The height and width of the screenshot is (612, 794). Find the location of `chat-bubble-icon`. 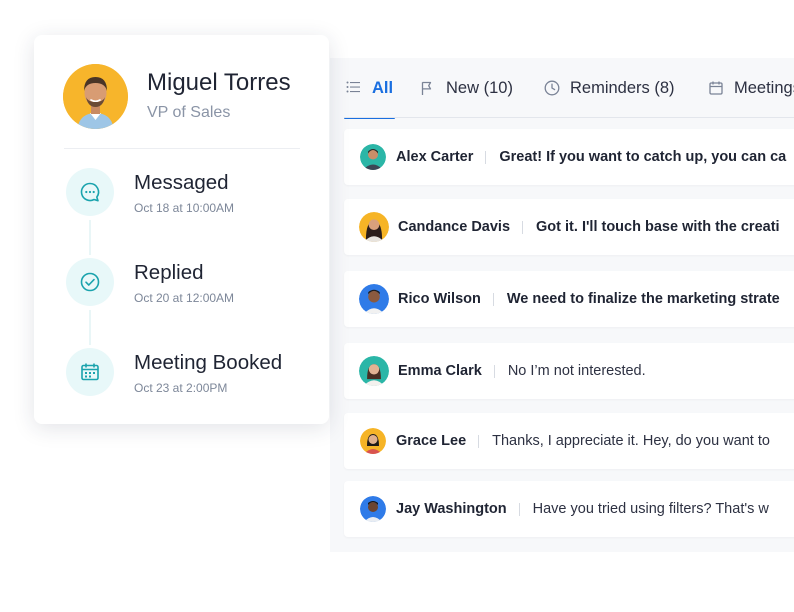

chat-bubble-icon is located at coordinates (90, 192).